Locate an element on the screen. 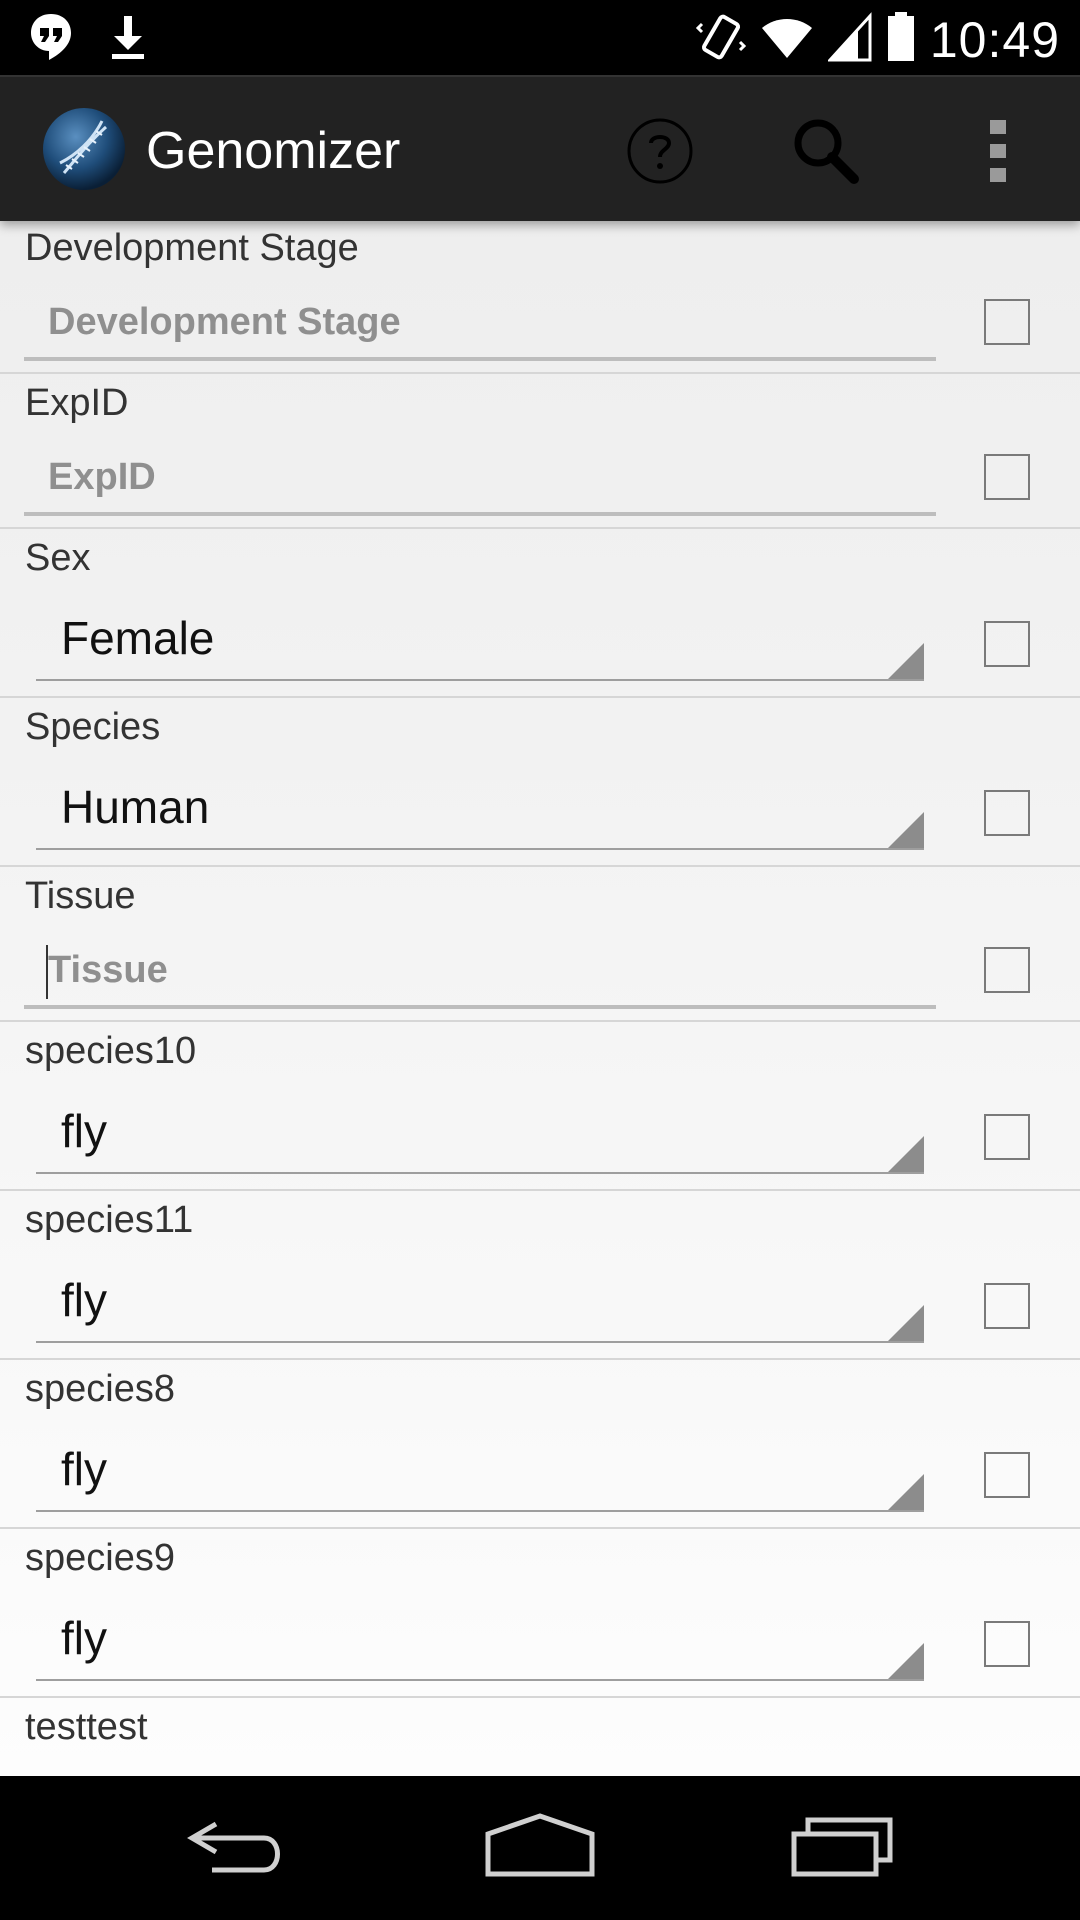 The height and width of the screenshot is (1920, 1080). field-label: Sex is located at coordinates (58, 558).